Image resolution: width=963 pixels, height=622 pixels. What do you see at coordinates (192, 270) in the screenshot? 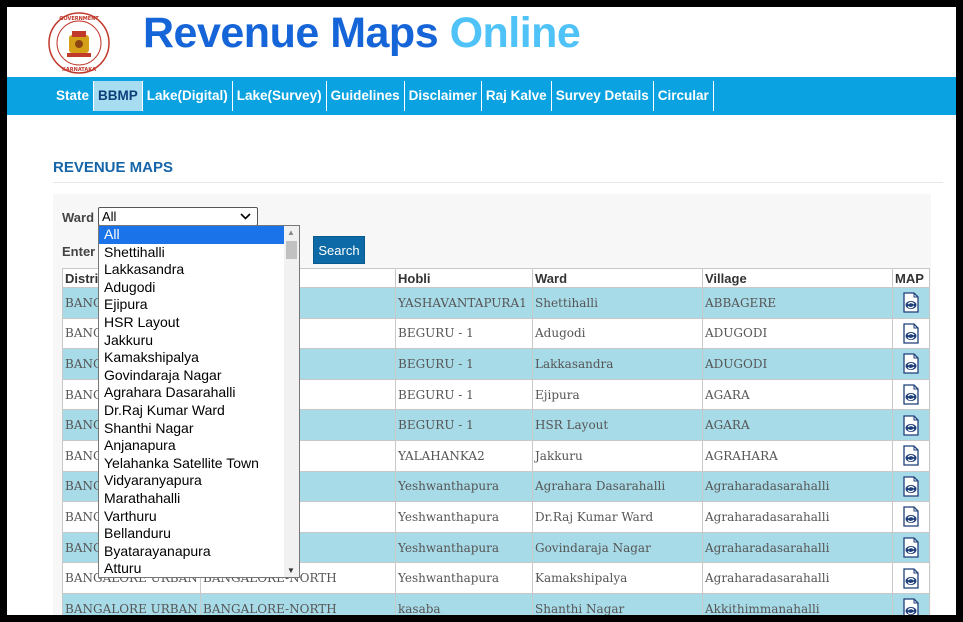
I see `ward-option: Lakkasandra` at bounding box center [192, 270].